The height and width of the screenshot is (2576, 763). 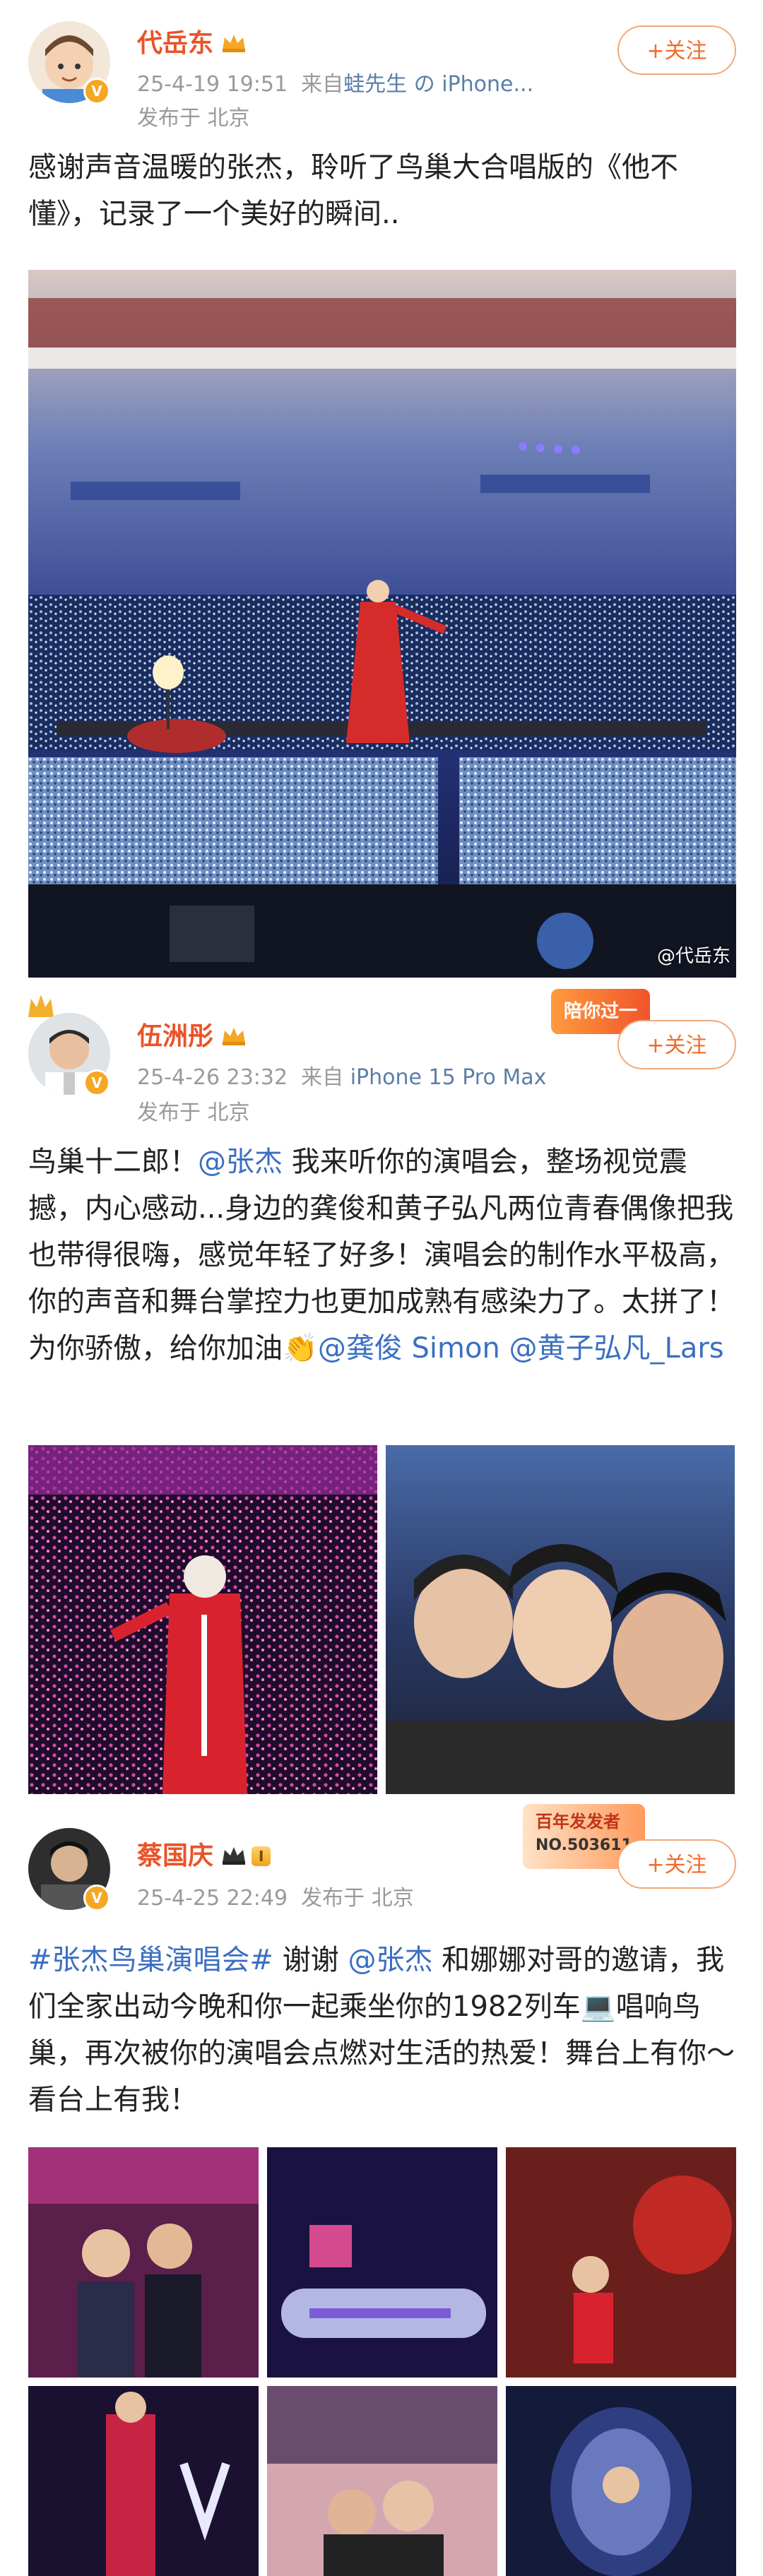 I want to click on image-watermark: @代岳东, so click(x=693, y=956).